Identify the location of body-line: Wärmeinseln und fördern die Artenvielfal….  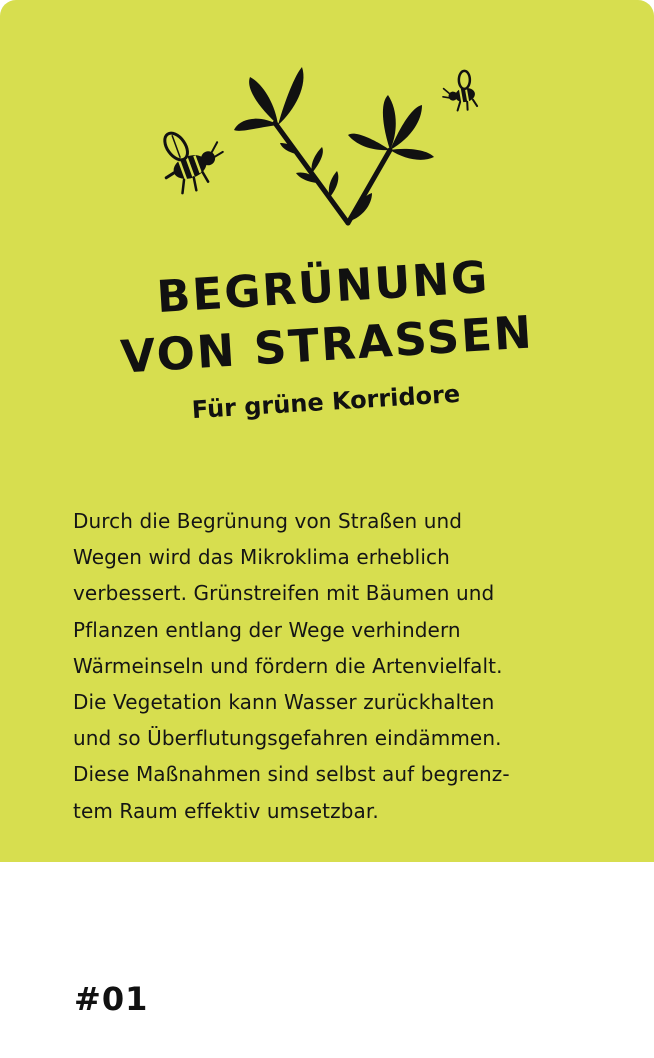
(288, 665).